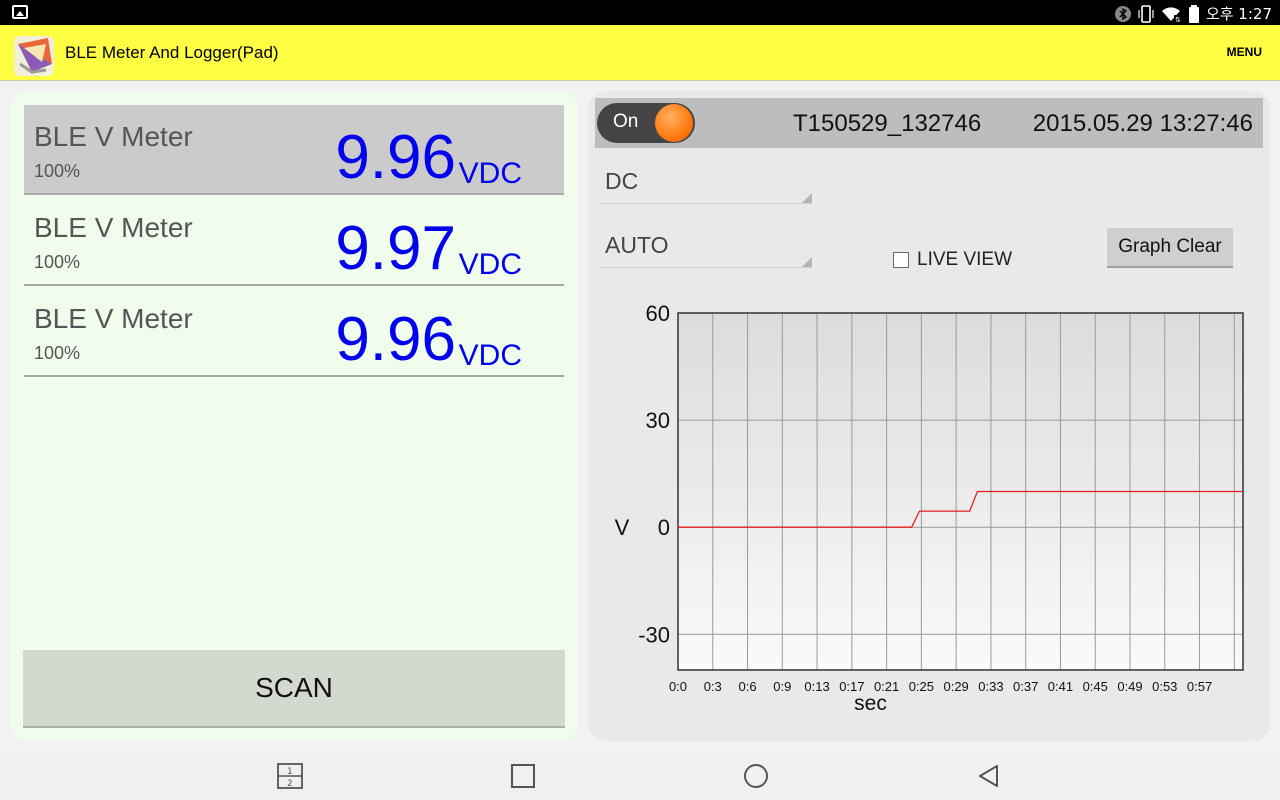 The image size is (1280, 800). What do you see at coordinates (622, 527) in the screenshot?
I see `y-axis-label: V` at bounding box center [622, 527].